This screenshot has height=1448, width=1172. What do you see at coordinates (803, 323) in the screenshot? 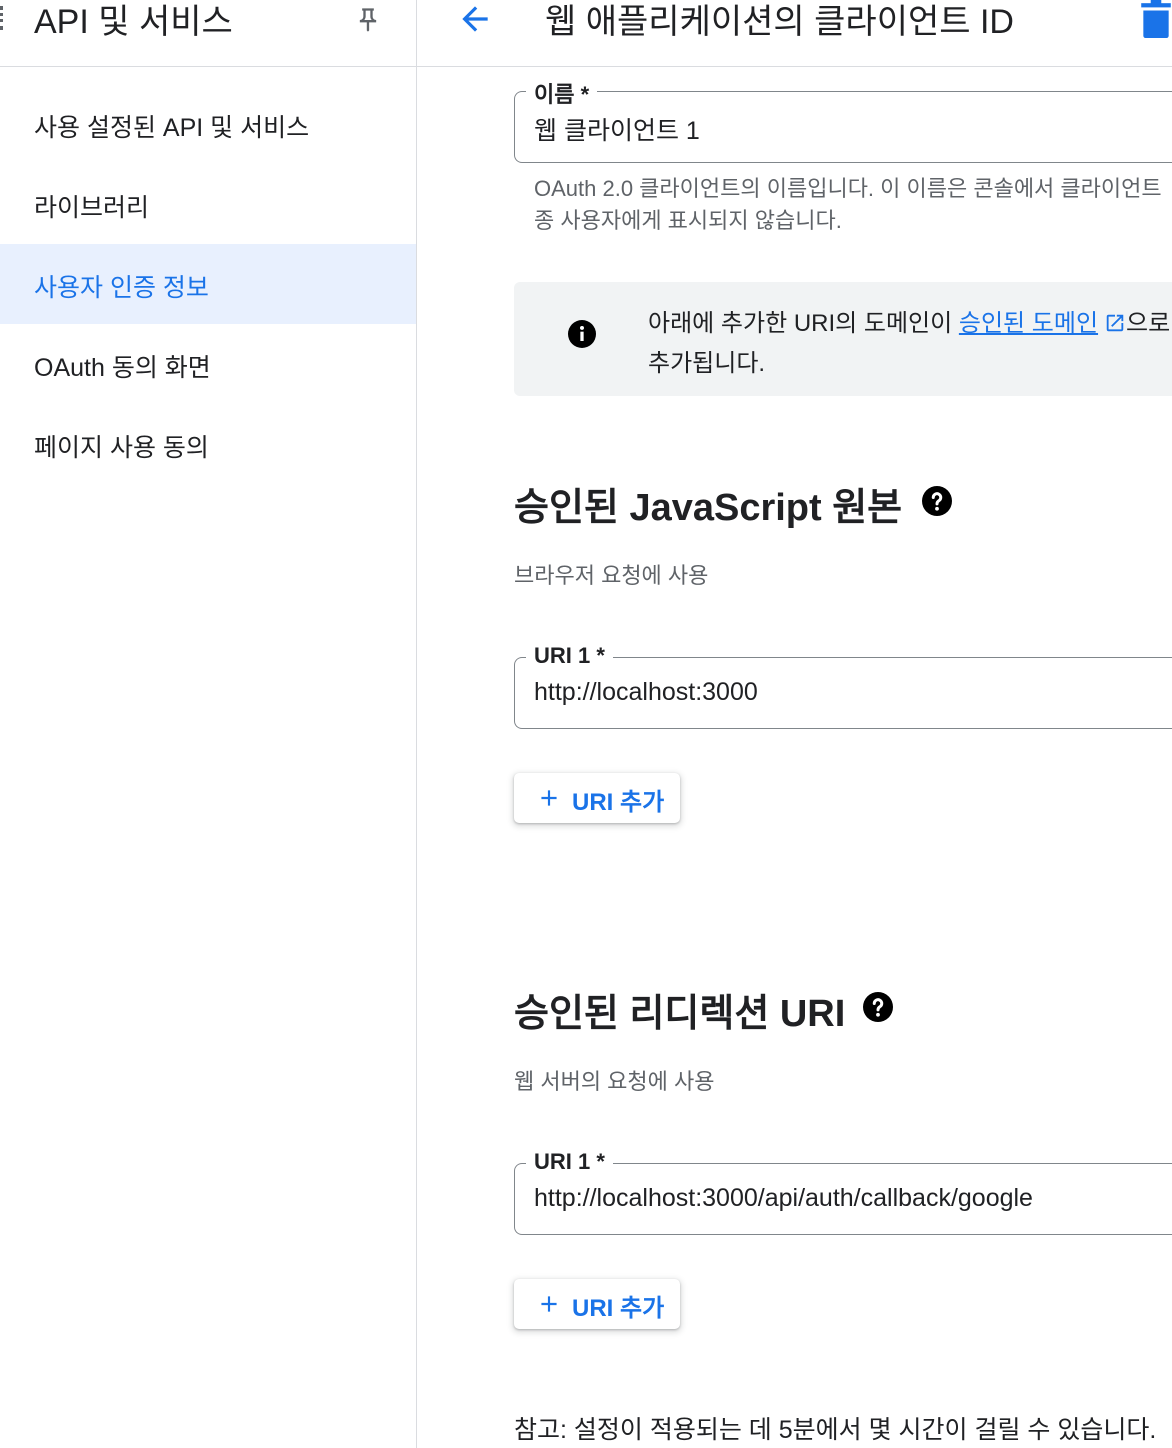
I see `info-text-part: 아래에 추가한 URI의 도메인이` at bounding box center [803, 323].